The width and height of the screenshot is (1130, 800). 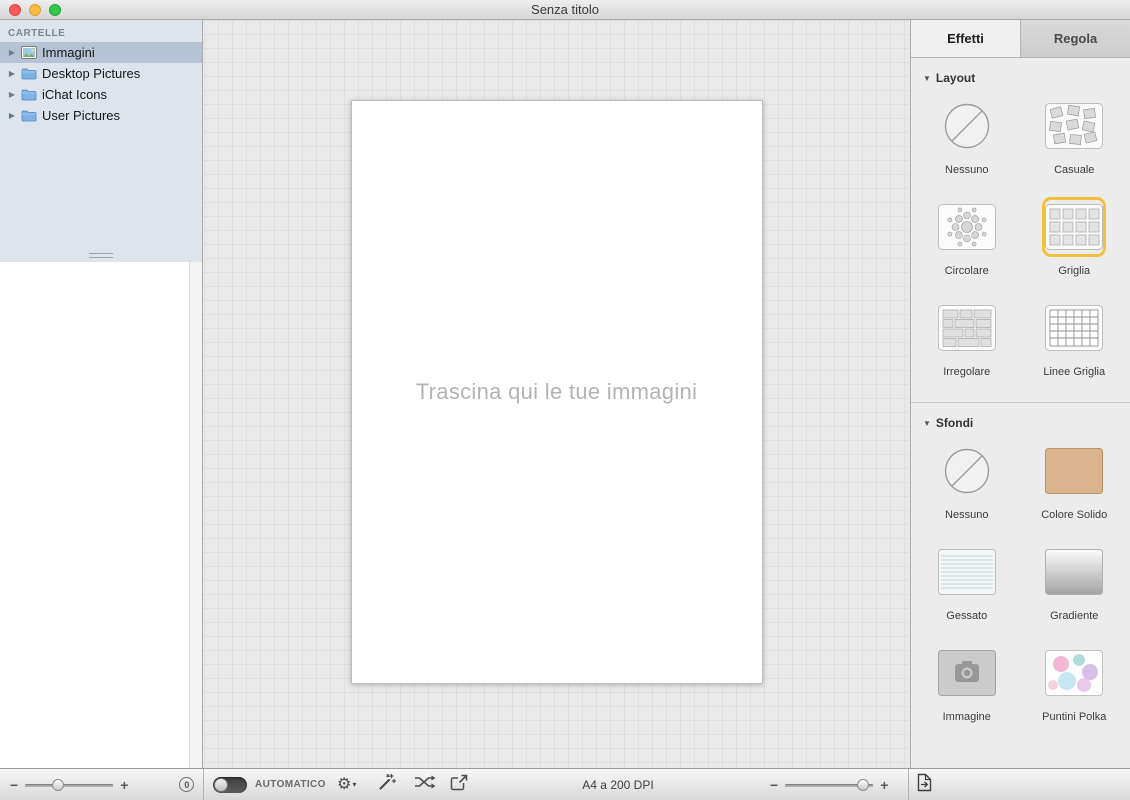 What do you see at coordinates (967, 616) in the screenshot?
I see `option-label: Gessato` at bounding box center [967, 616].